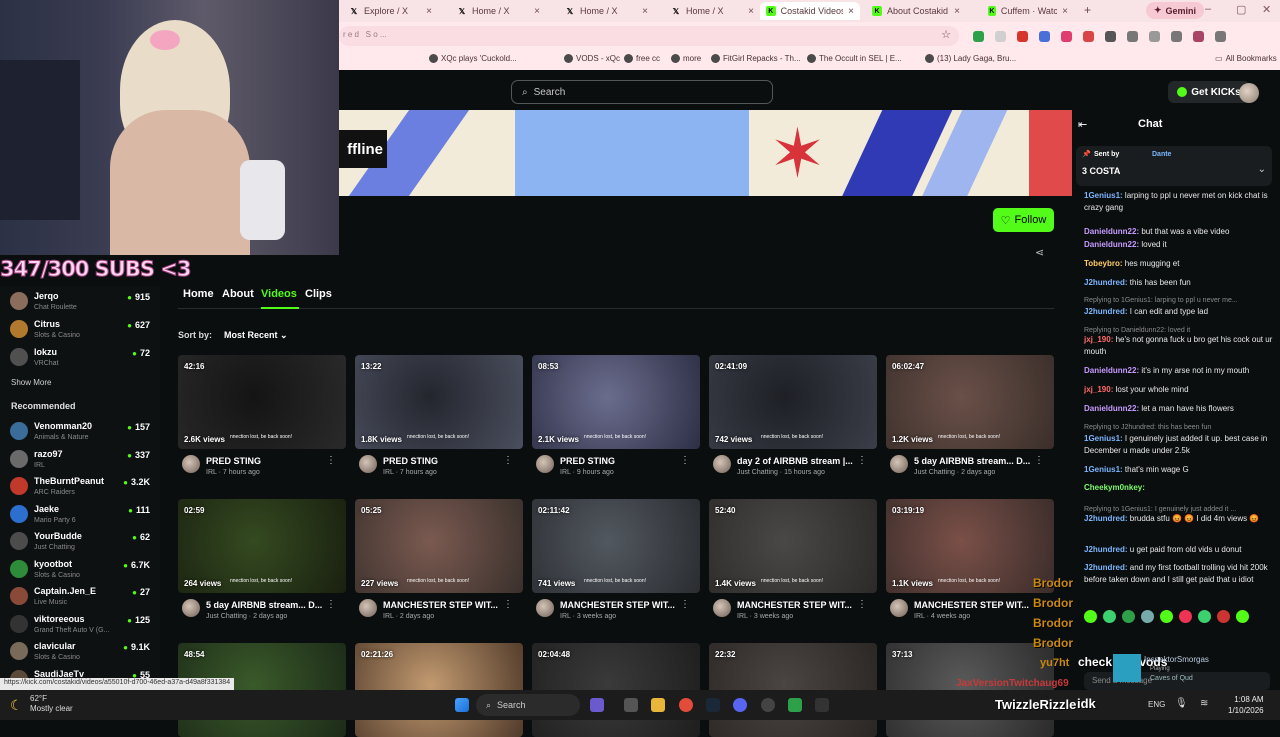 The width and height of the screenshot is (1280, 737). What do you see at coordinates (390, 11) in the screenshot?
I see `browser-tab: 𝕏 Explore / X ×` at bounding box center [390, 11].